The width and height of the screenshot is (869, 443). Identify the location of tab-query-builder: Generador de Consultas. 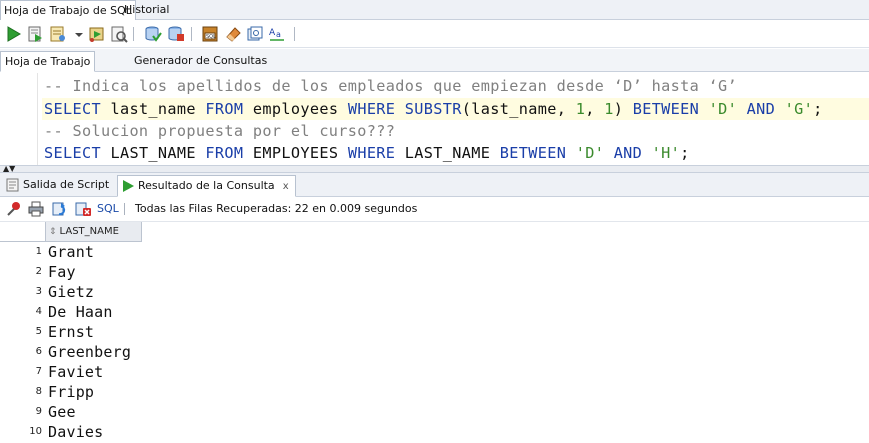
(200, 61).